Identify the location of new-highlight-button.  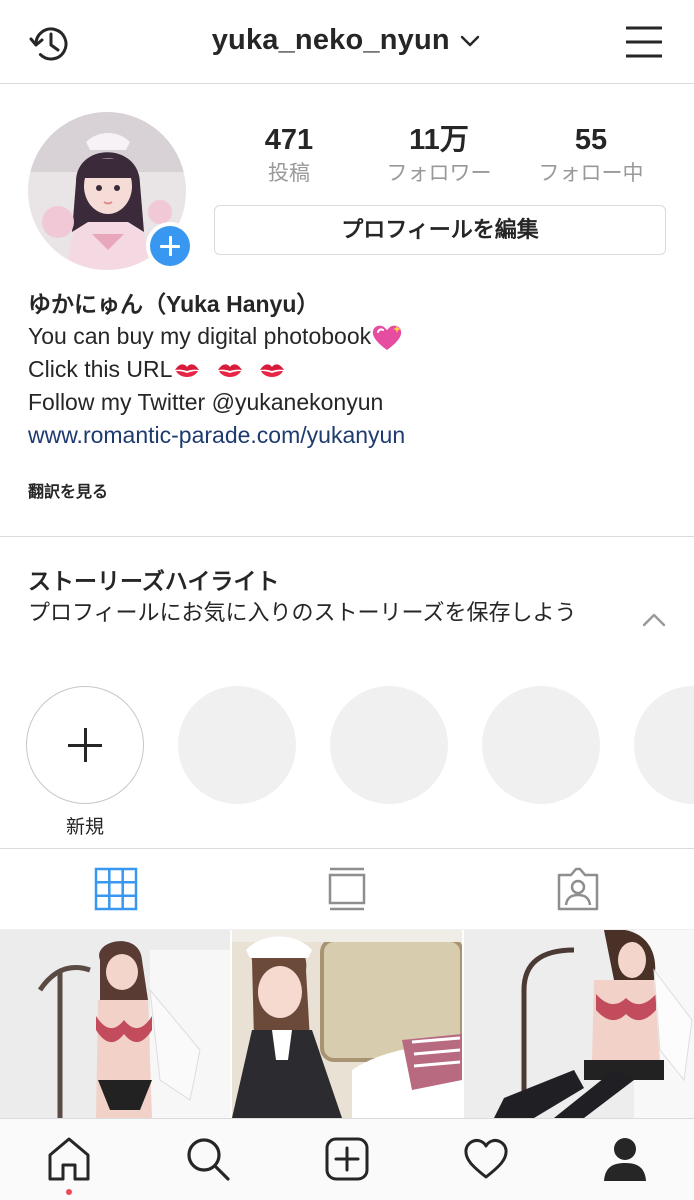
(85, 745).